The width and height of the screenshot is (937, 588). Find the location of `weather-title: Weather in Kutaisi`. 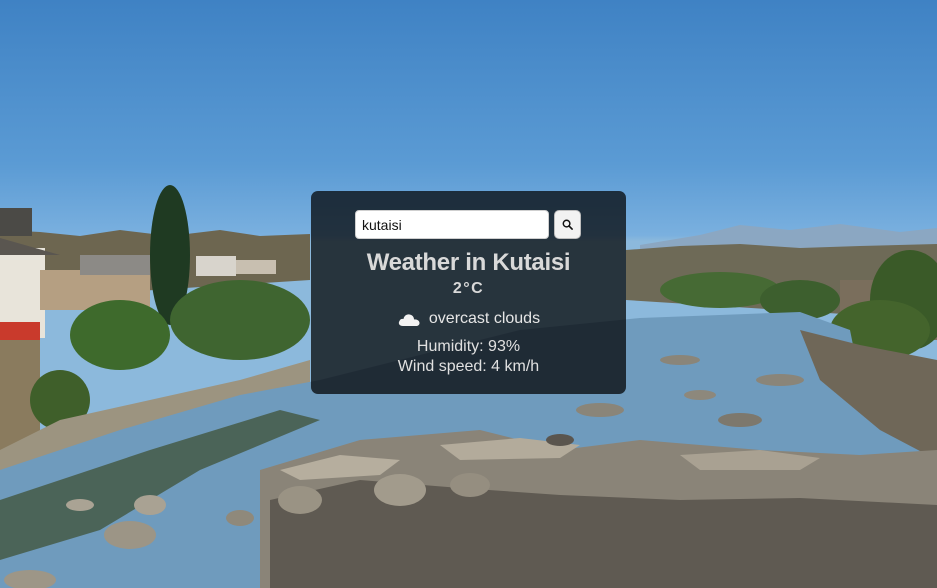

weather-title: Weather in Kutaisi is located at coordinates (468, 262).